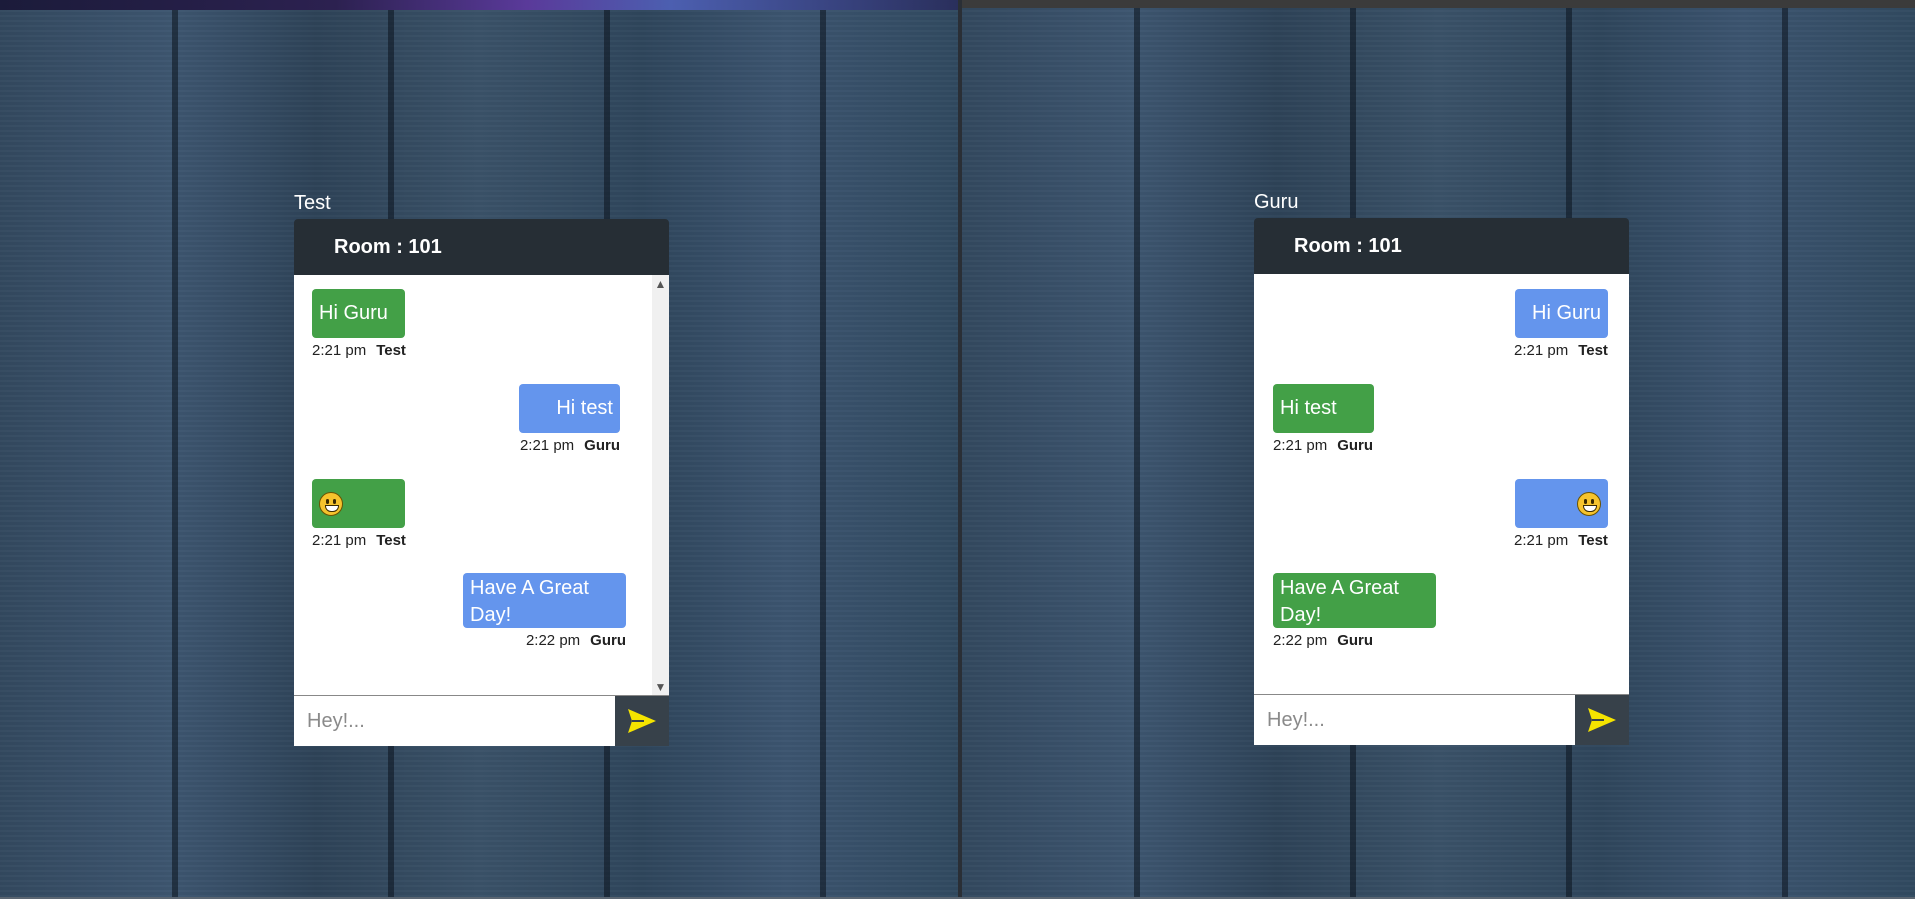 This screenshot has height=899, width=1915. What do you see at coordinates (1276, 202) in the screenshot?
I see `current-username: Guru` at bounding box center [1276, 202].